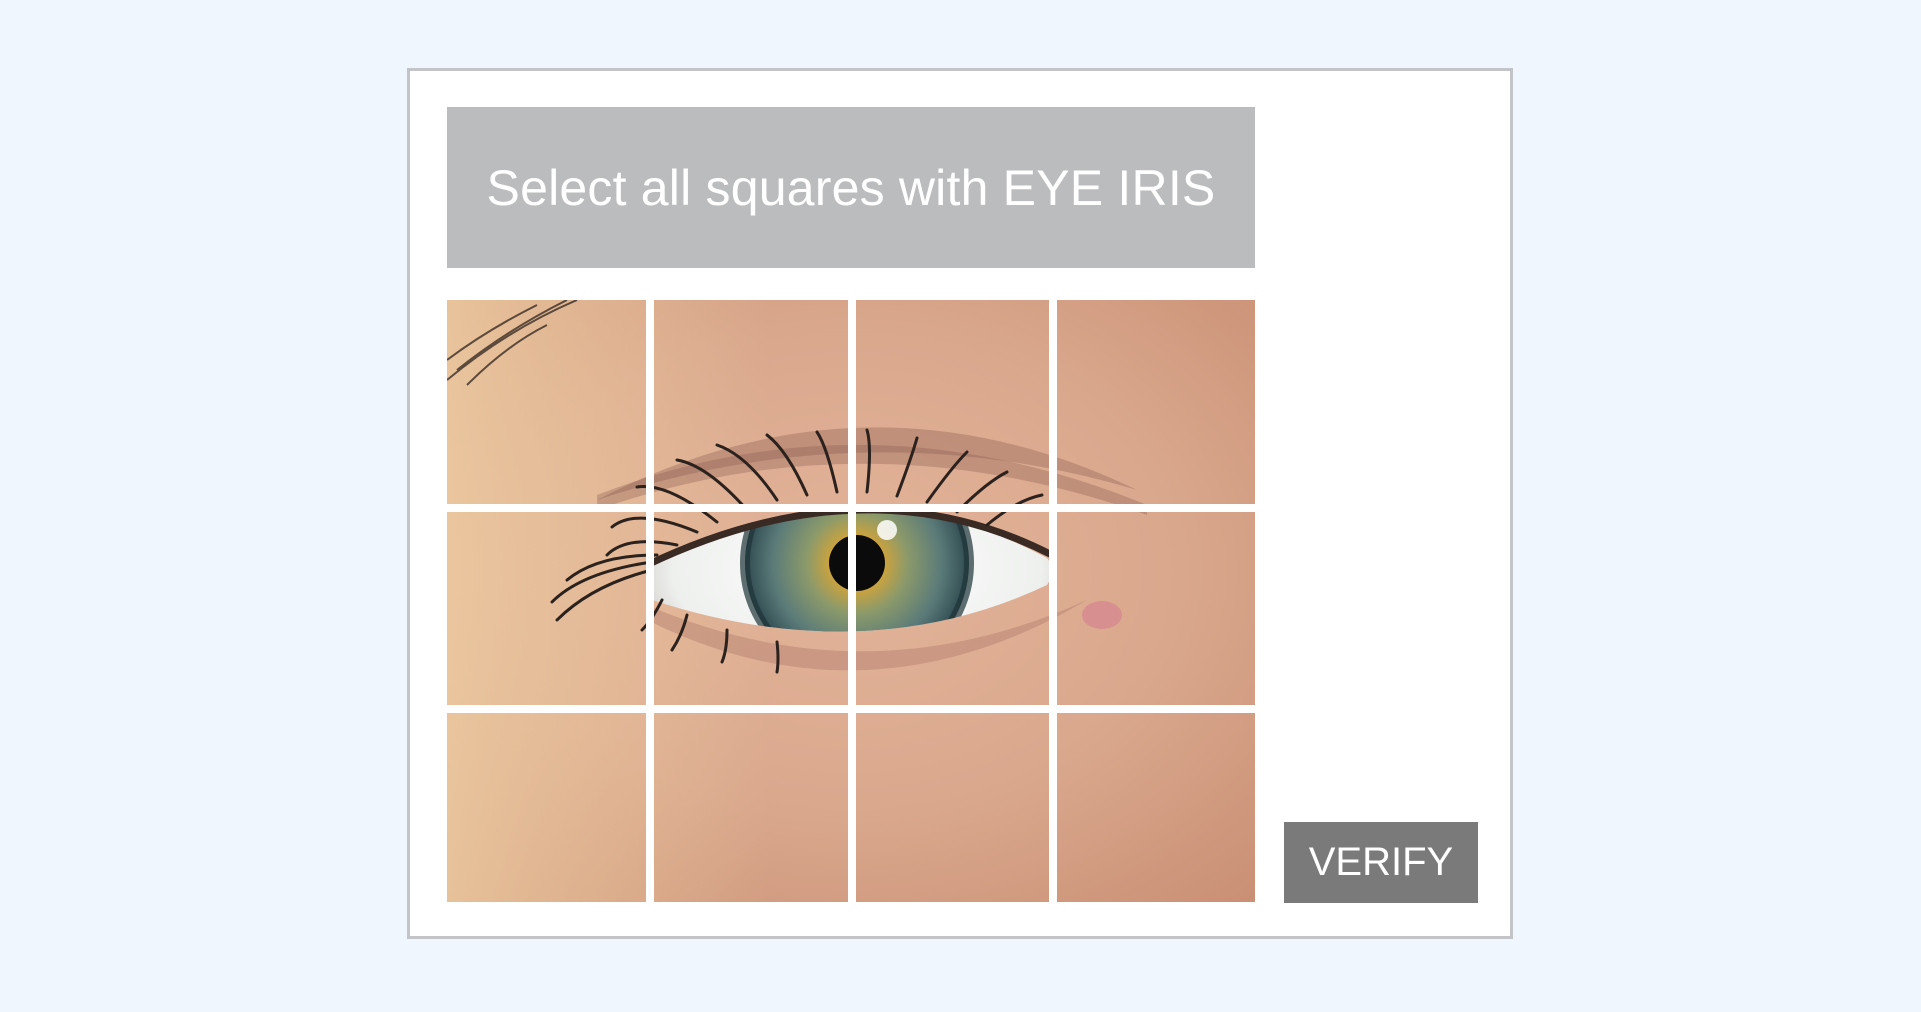 This screenshot has height=1012, width=1921. What do you see at coordinates (1381, 862) in the screenshot?
I see `verify-button: VERIFY` at bounding box center [1381, 862].